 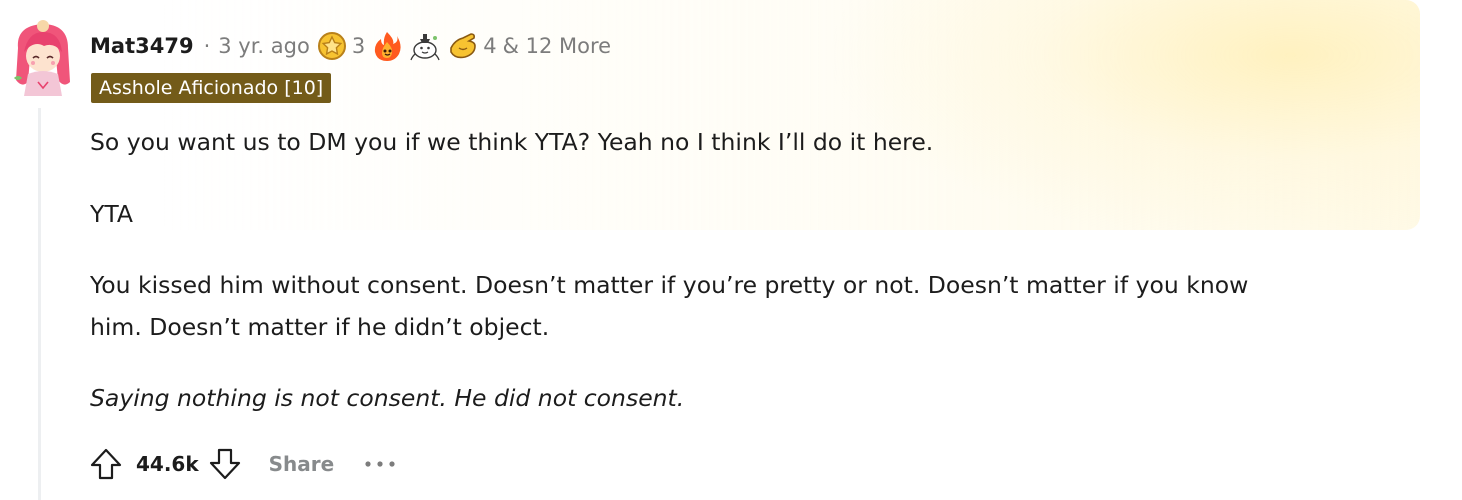 I want to click on user-flair: Asshole Aficionado [10], so click(x=211, y=88).